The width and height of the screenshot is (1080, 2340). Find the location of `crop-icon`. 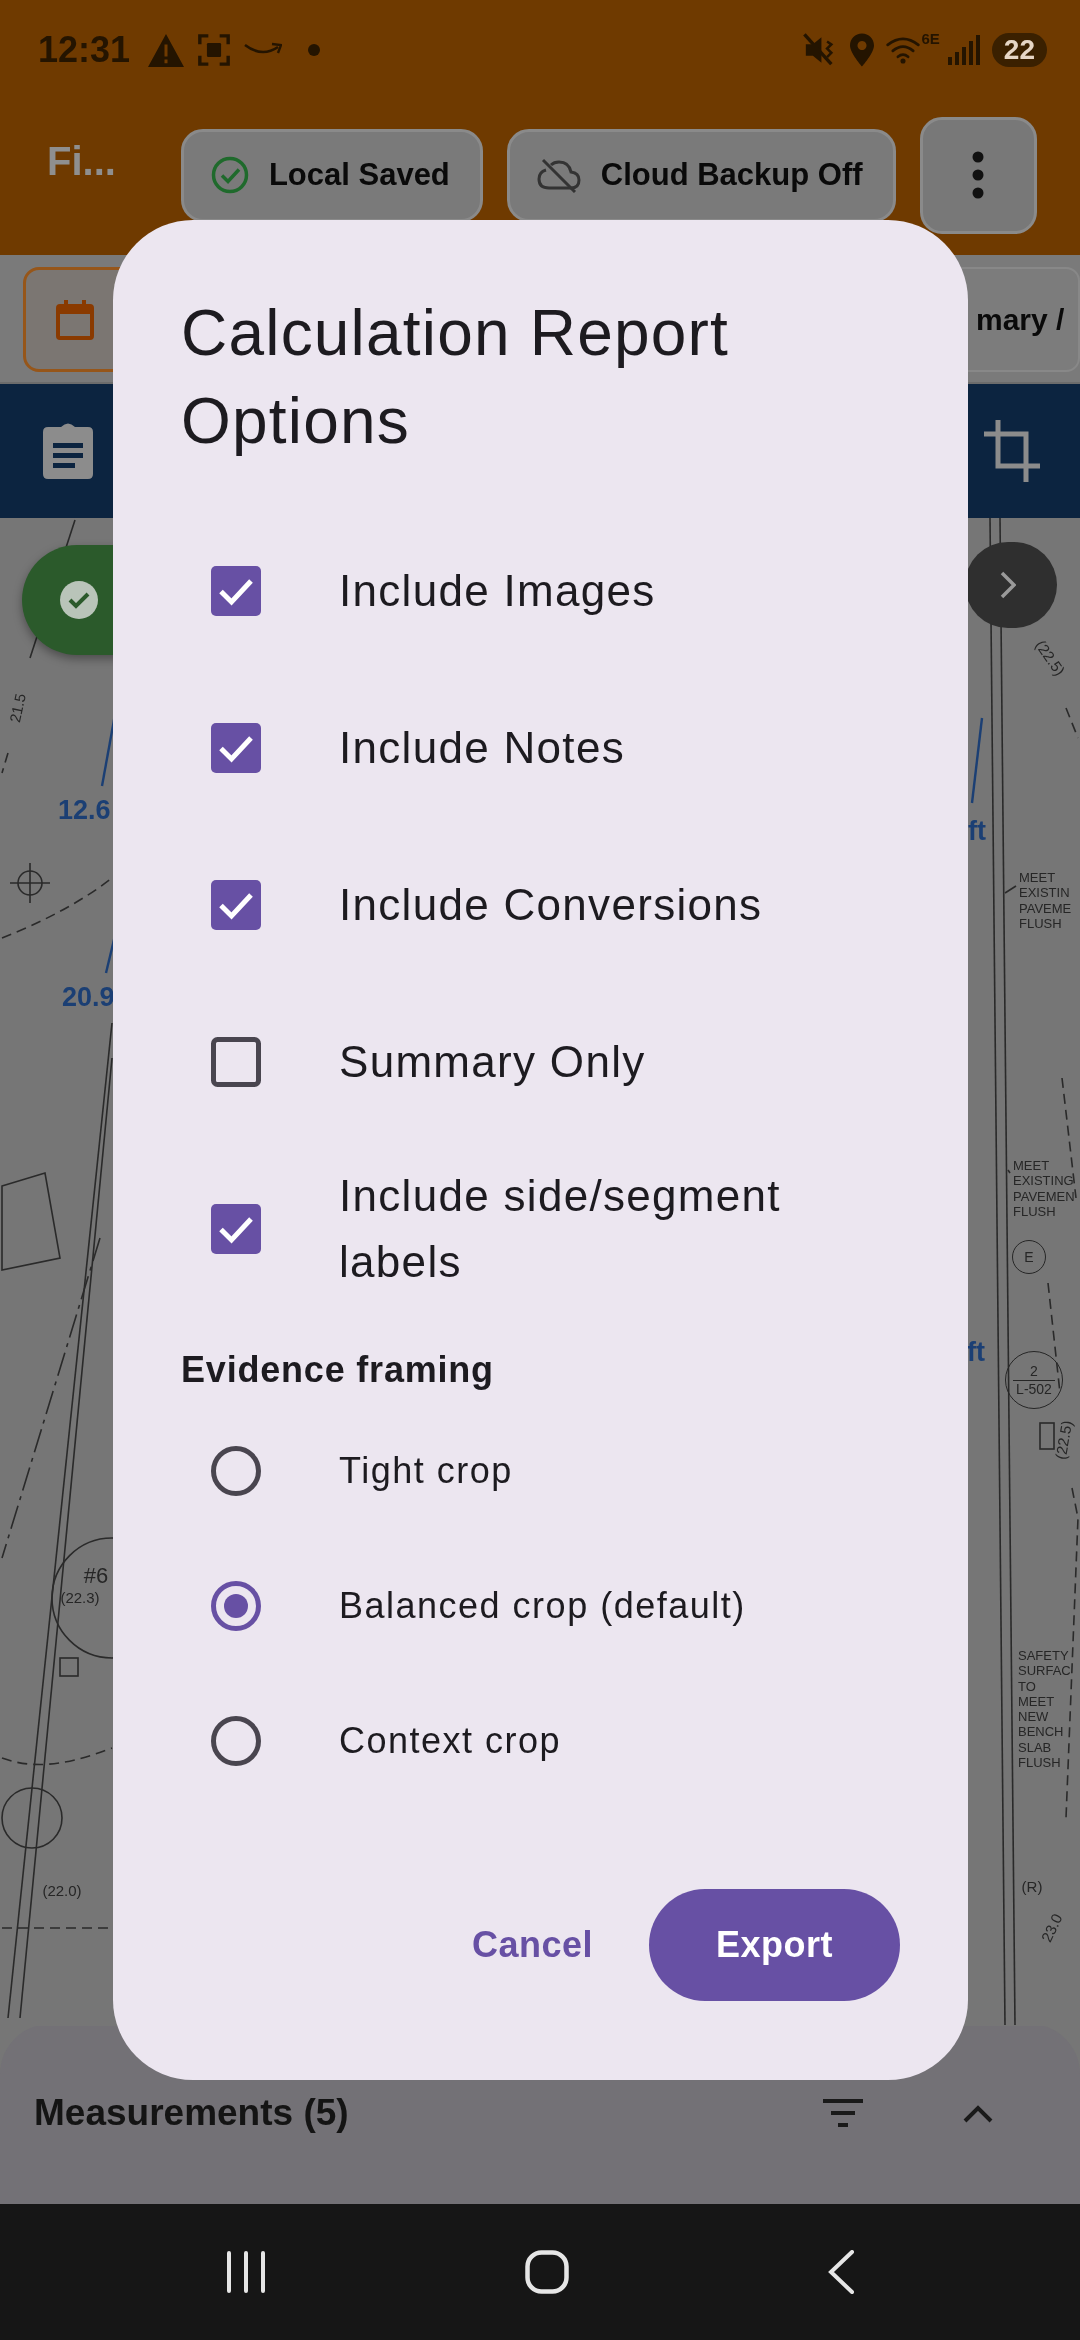

crop-icon is located at coordinates (1012, 451).